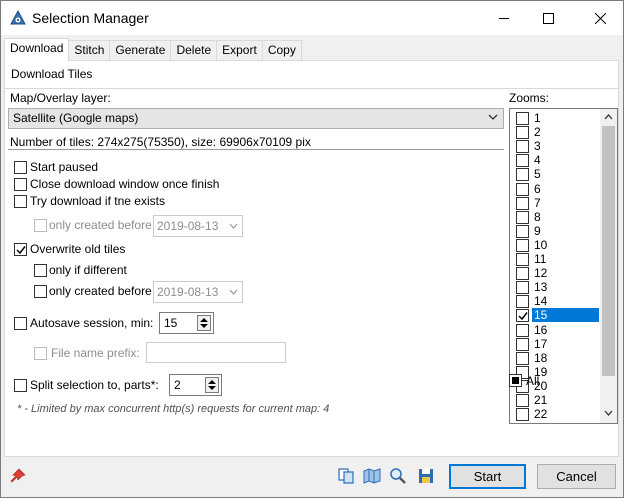 This screenshot has height=498, width=624. What do you see at coordinates (372, 476) in the screenshot?
I see `map-icon` at bounding box center [372, 476].